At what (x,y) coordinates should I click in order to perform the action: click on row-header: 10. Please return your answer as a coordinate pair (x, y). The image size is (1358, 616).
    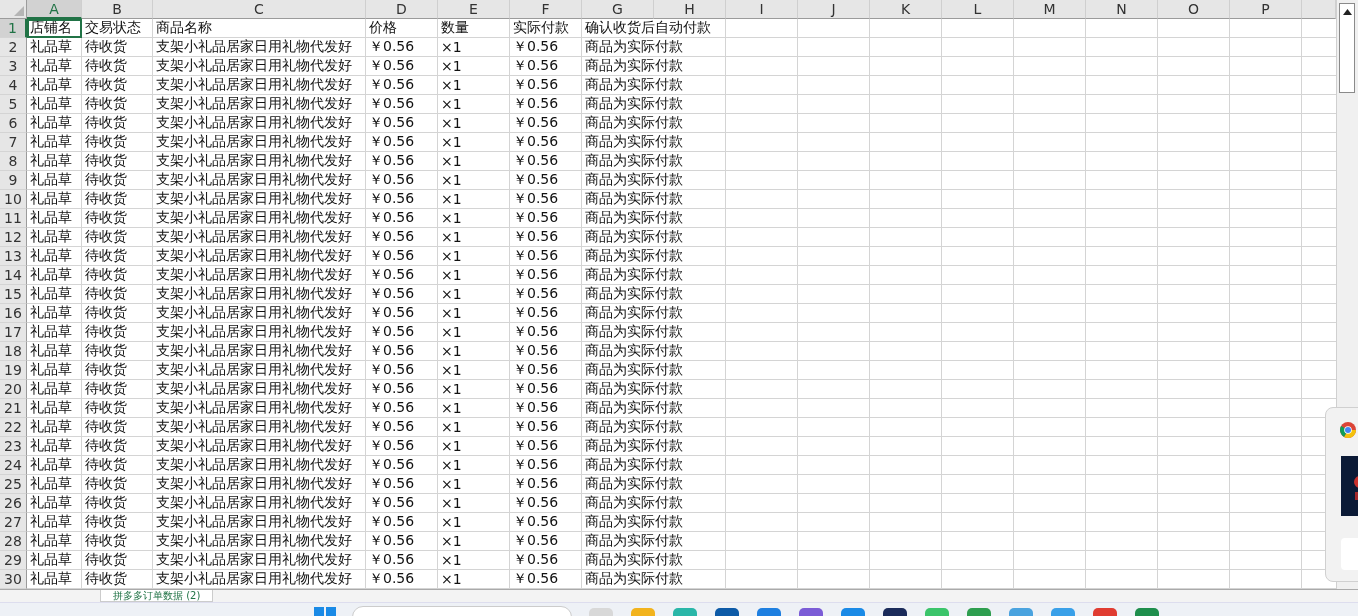
    Looking at the image, I should click on (13, 199).